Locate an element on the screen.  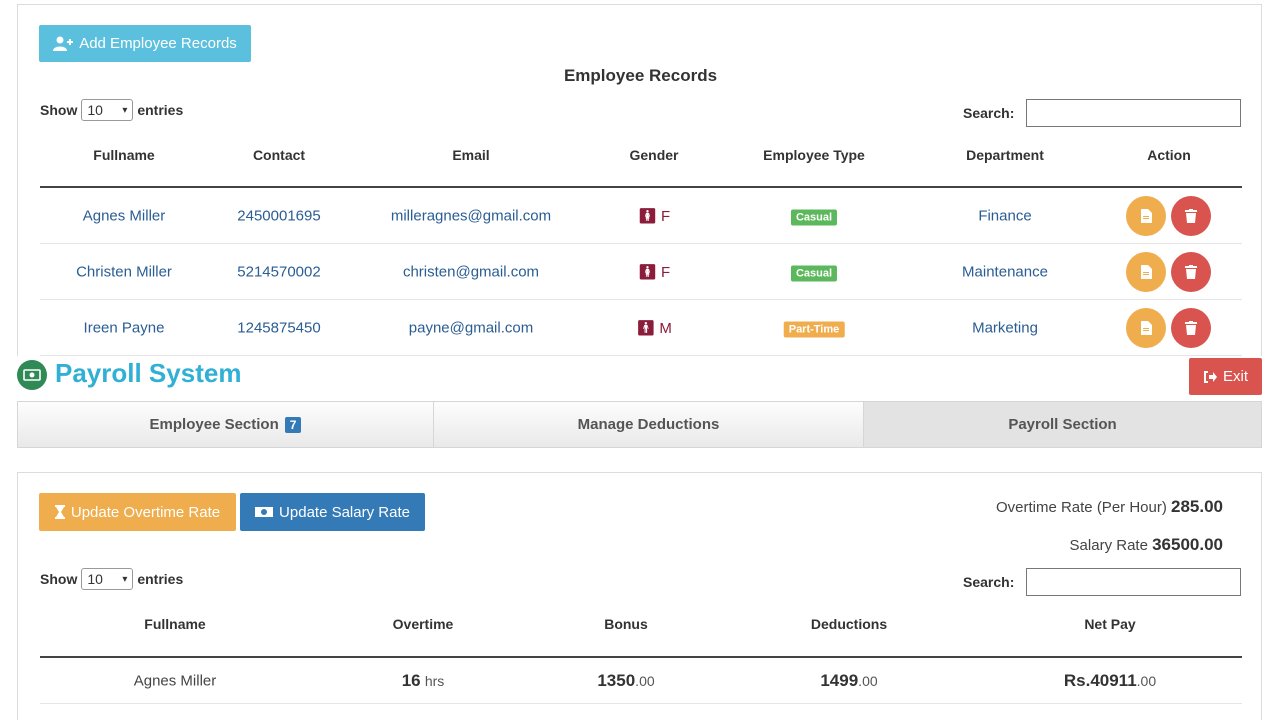
show-entries-control: Show 10 ▾ entries is located at coordinates (111, 579).